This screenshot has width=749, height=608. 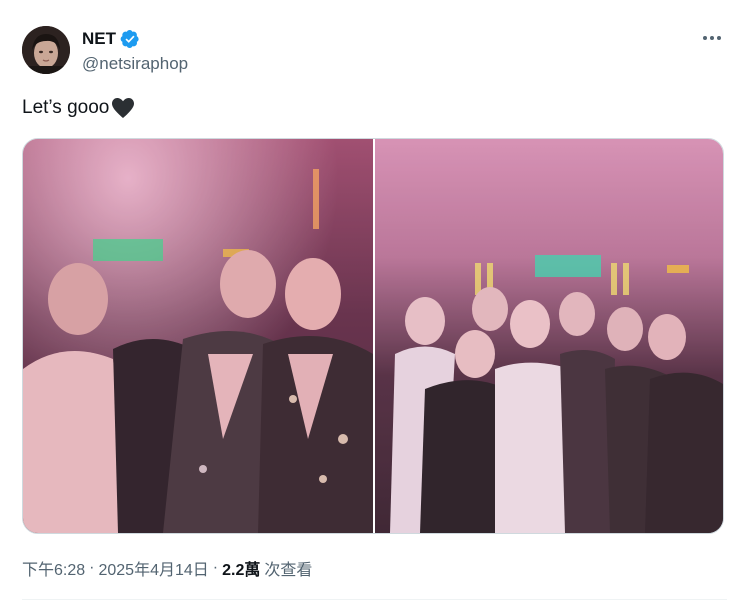 I want to click on tweet-date: 2025年4月14日, so click(x=153, y=568).